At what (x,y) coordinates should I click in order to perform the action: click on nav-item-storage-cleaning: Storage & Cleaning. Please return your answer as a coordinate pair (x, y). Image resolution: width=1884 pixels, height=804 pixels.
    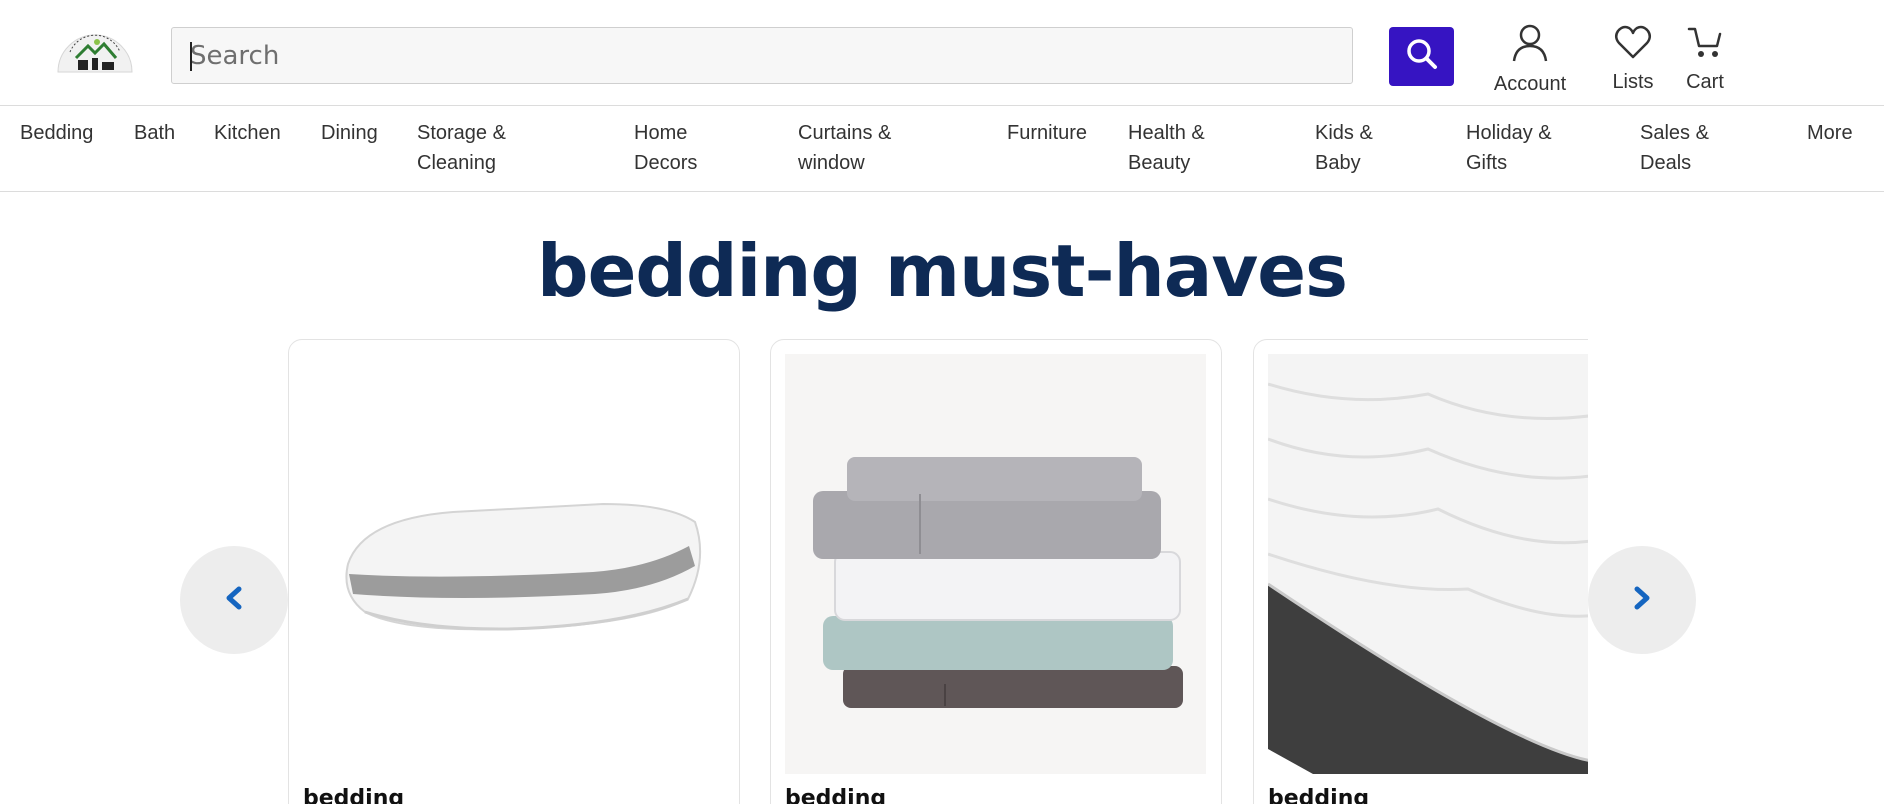
    Looking at the image, I should click on (461, 148).